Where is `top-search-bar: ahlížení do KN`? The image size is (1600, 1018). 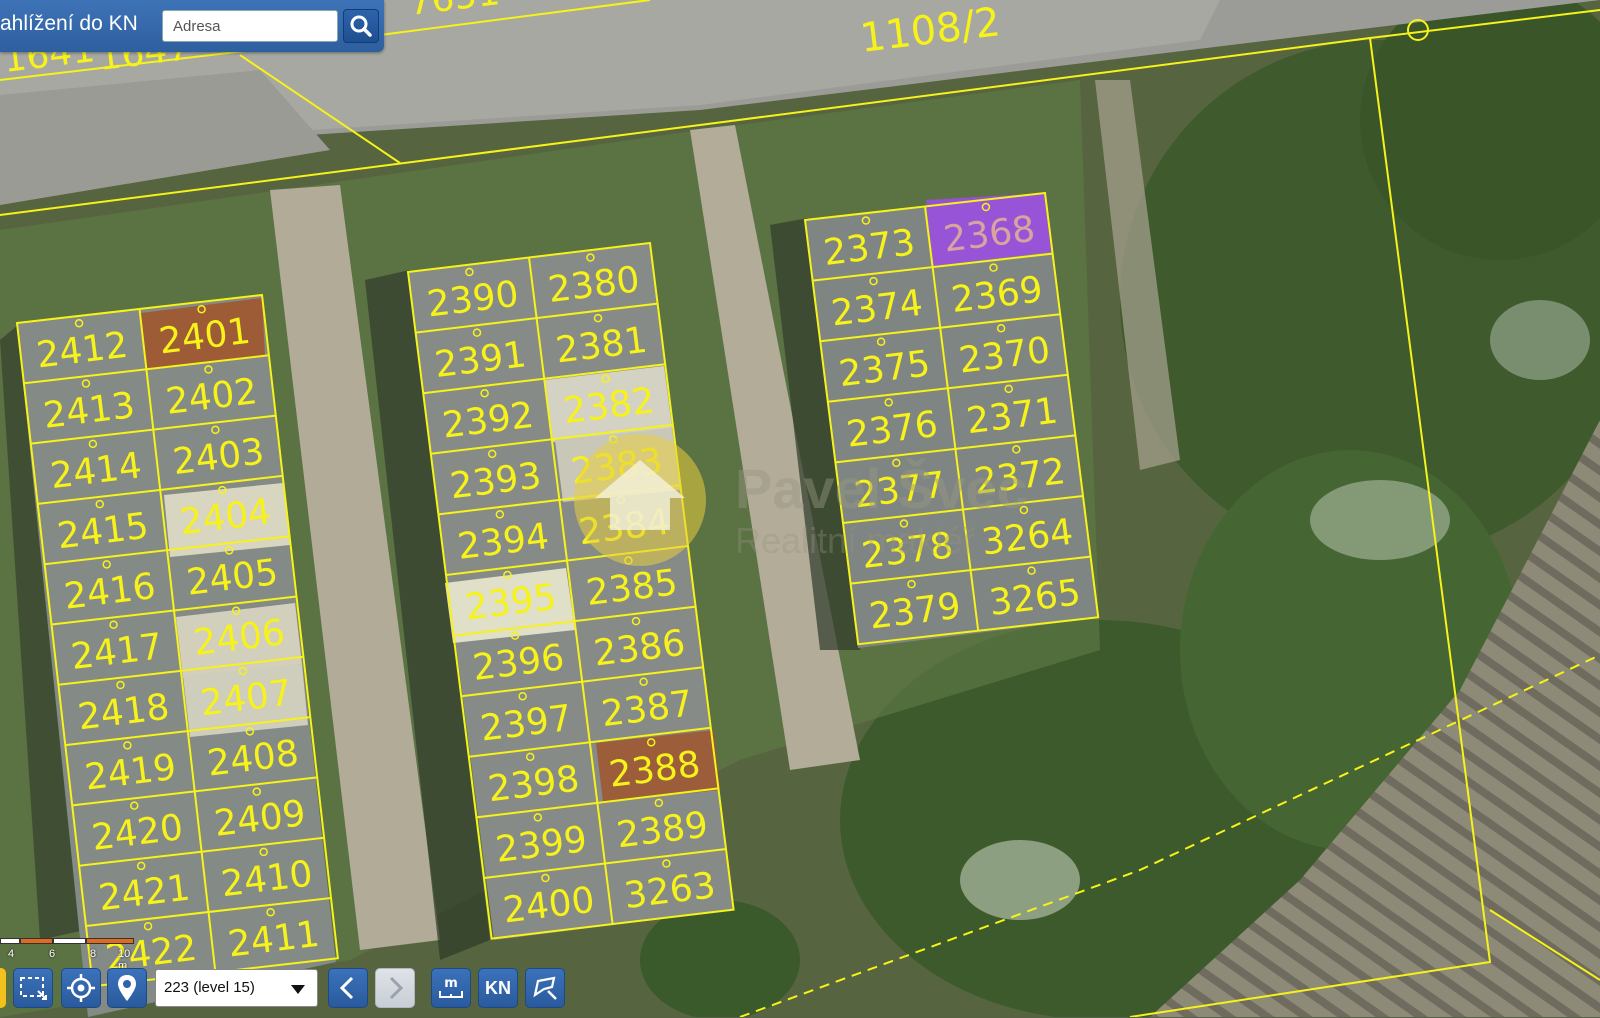
top-search-bar: ahlížení do KN is located at coordinates (192, 26).